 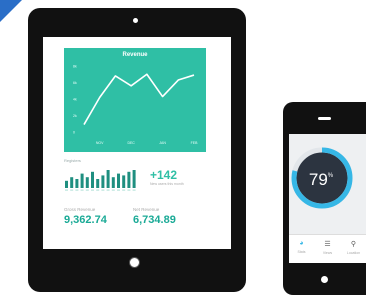 What do you see at coordinates (146, 209) in the screenshot?
I see `net-revenue-label: Net Revenue` at bounding box center [146, 209].